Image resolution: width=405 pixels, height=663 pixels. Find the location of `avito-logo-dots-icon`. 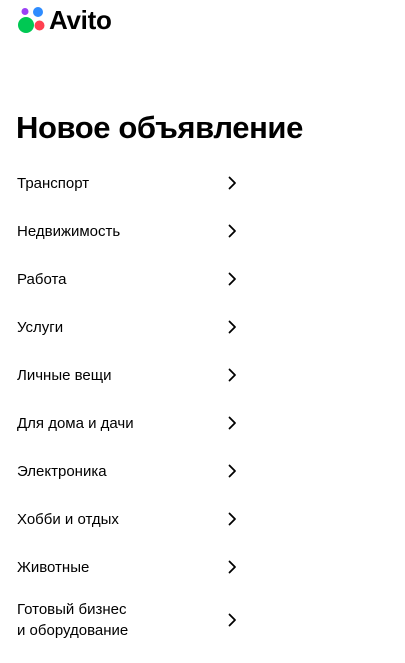

avito-logo-dots-icon is located at coordinates (31, 20).